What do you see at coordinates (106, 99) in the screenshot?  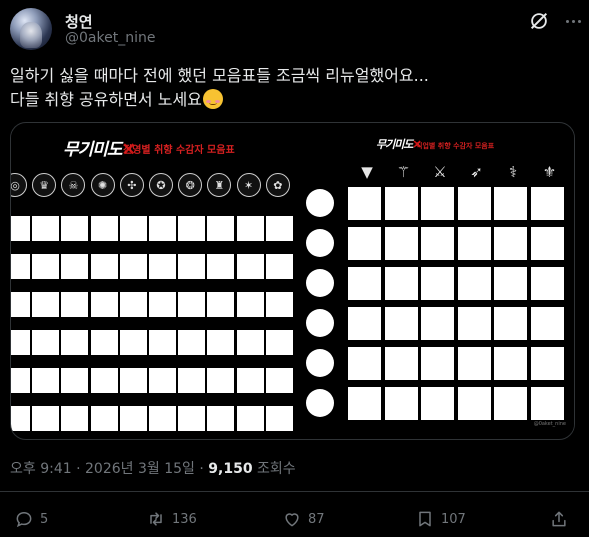 I see `post-text-line-2: 다들 취향 공유하면서 노세요` at bounding box center [106, 99].